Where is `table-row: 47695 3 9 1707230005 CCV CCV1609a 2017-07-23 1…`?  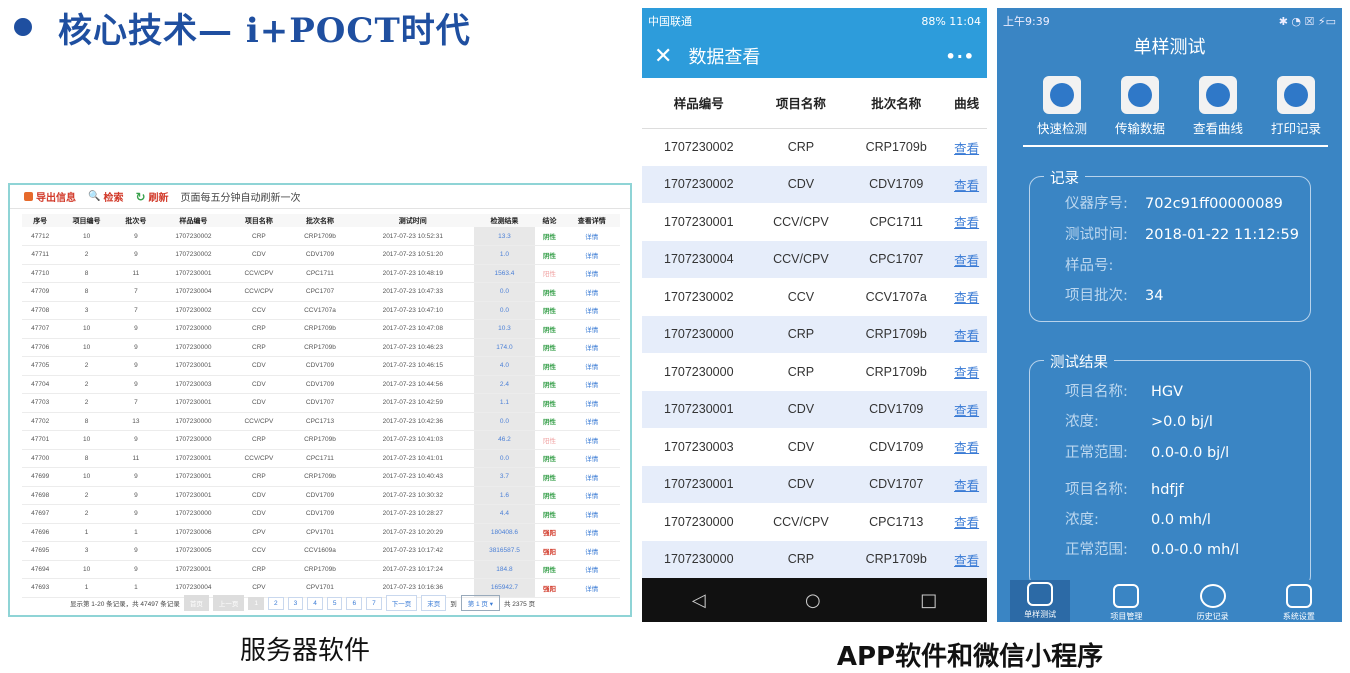 table-row: 47695 3 9 1707230005 CCV CCV1609a 2017-07-23 1… is located at coordinates (321, 551).